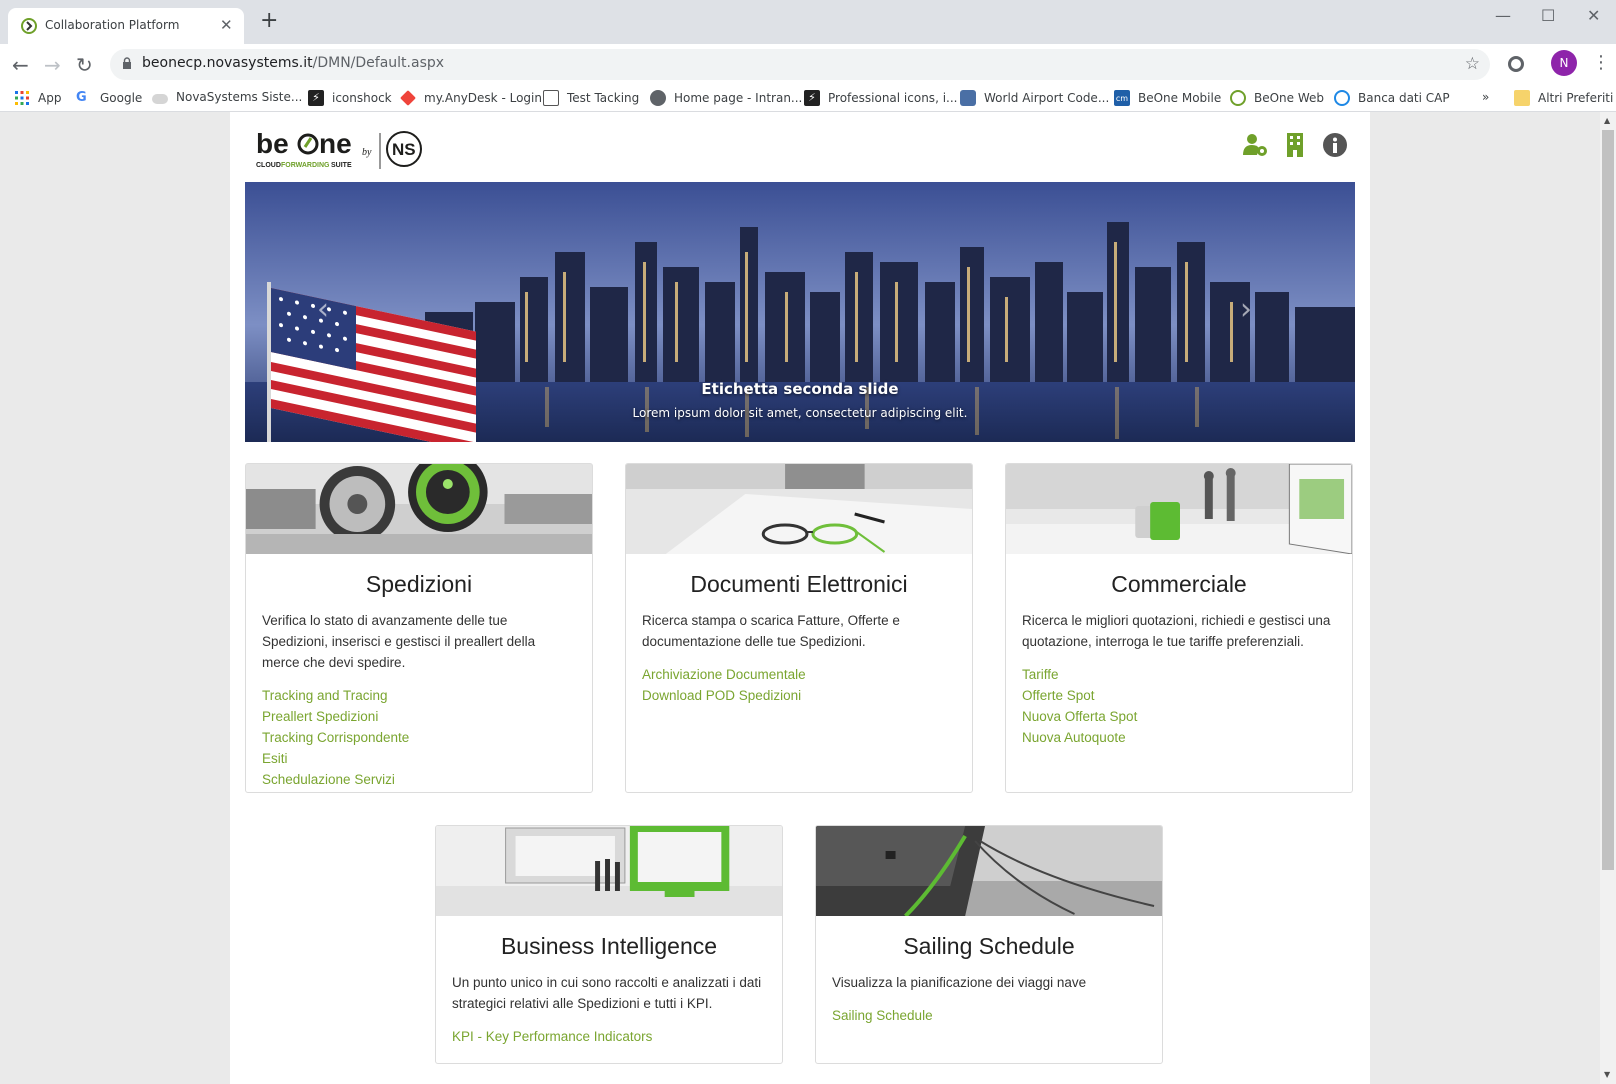 Image resolution: width=1616 pixels, height=1084 pixels. I want to click on link-download-pod-spedizioni: Download POD Spedizioni, so click(799, 695).